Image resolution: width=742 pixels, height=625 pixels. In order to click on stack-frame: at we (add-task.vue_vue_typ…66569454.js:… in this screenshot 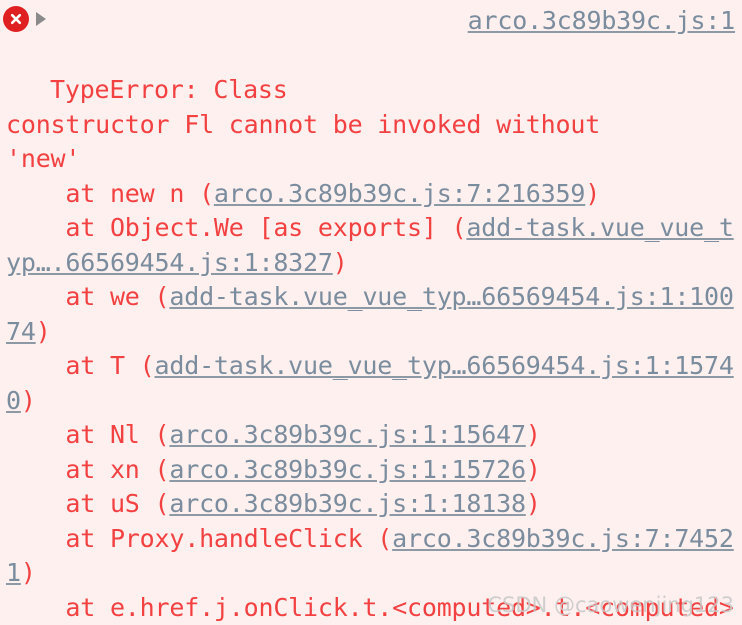, I will do `click(370, 314)`.